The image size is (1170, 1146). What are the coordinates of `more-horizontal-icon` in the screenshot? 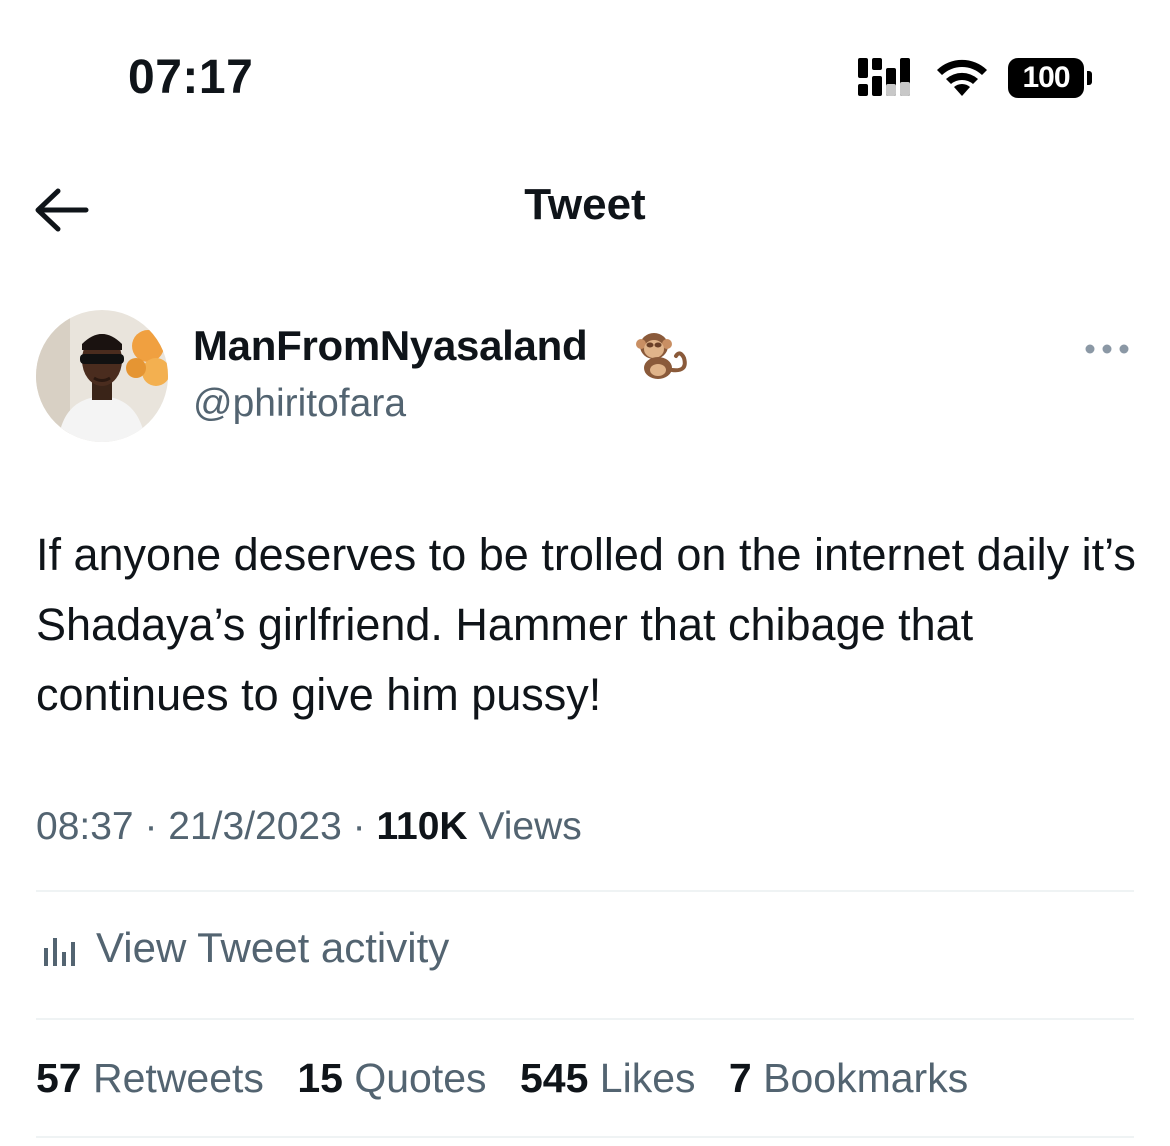 It's located at (1107, 349).